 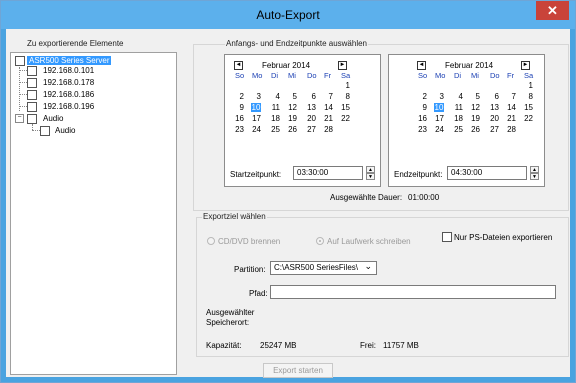 I want to click on tree-node-audio: Audio, so click(x=53, y=118).